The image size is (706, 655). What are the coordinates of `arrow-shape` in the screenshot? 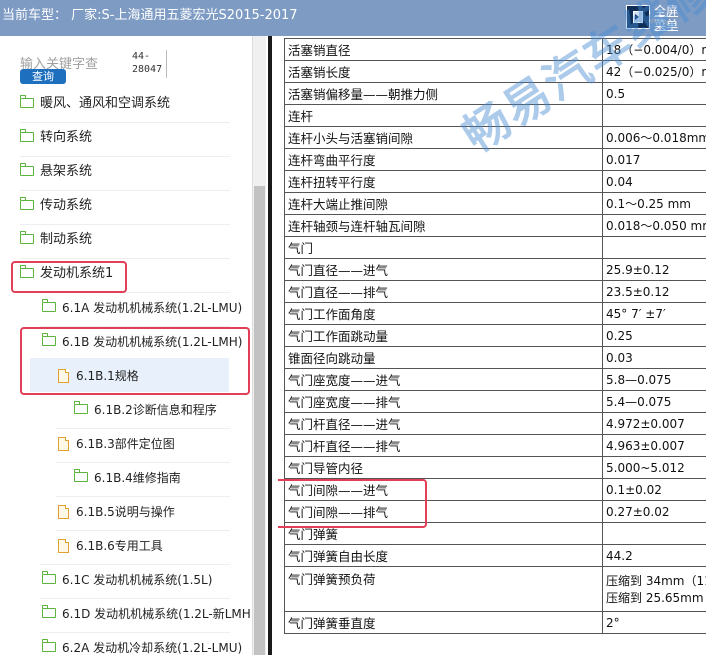 It's located at (637, 17).